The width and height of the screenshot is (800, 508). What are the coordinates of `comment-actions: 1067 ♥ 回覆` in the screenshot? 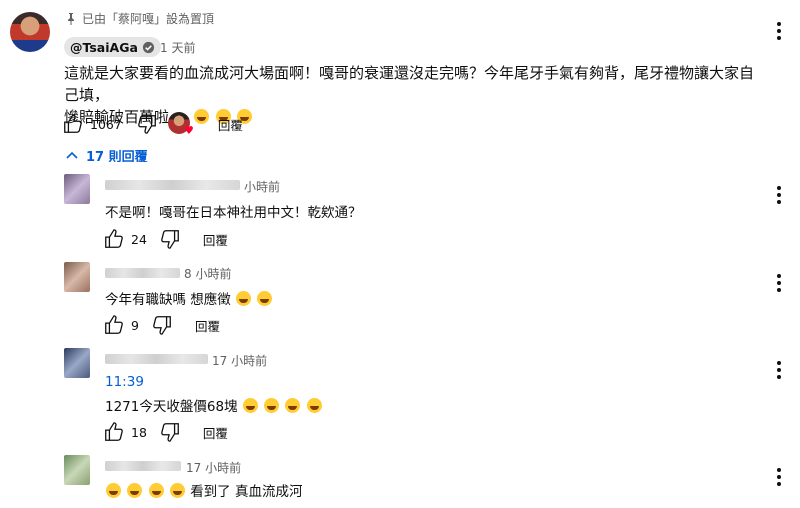 It's located at (152, 124).